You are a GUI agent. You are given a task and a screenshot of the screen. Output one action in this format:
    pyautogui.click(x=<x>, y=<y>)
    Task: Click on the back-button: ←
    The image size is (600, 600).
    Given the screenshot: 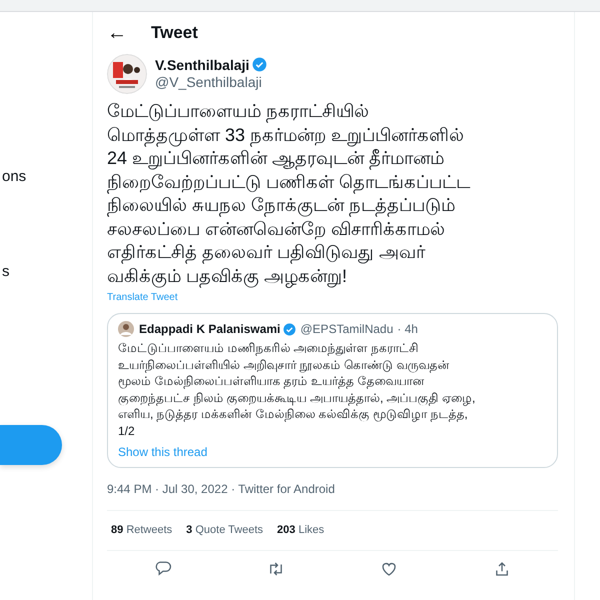 What is the action you would take?
    pyautogui.click(x=117, y=33)
    